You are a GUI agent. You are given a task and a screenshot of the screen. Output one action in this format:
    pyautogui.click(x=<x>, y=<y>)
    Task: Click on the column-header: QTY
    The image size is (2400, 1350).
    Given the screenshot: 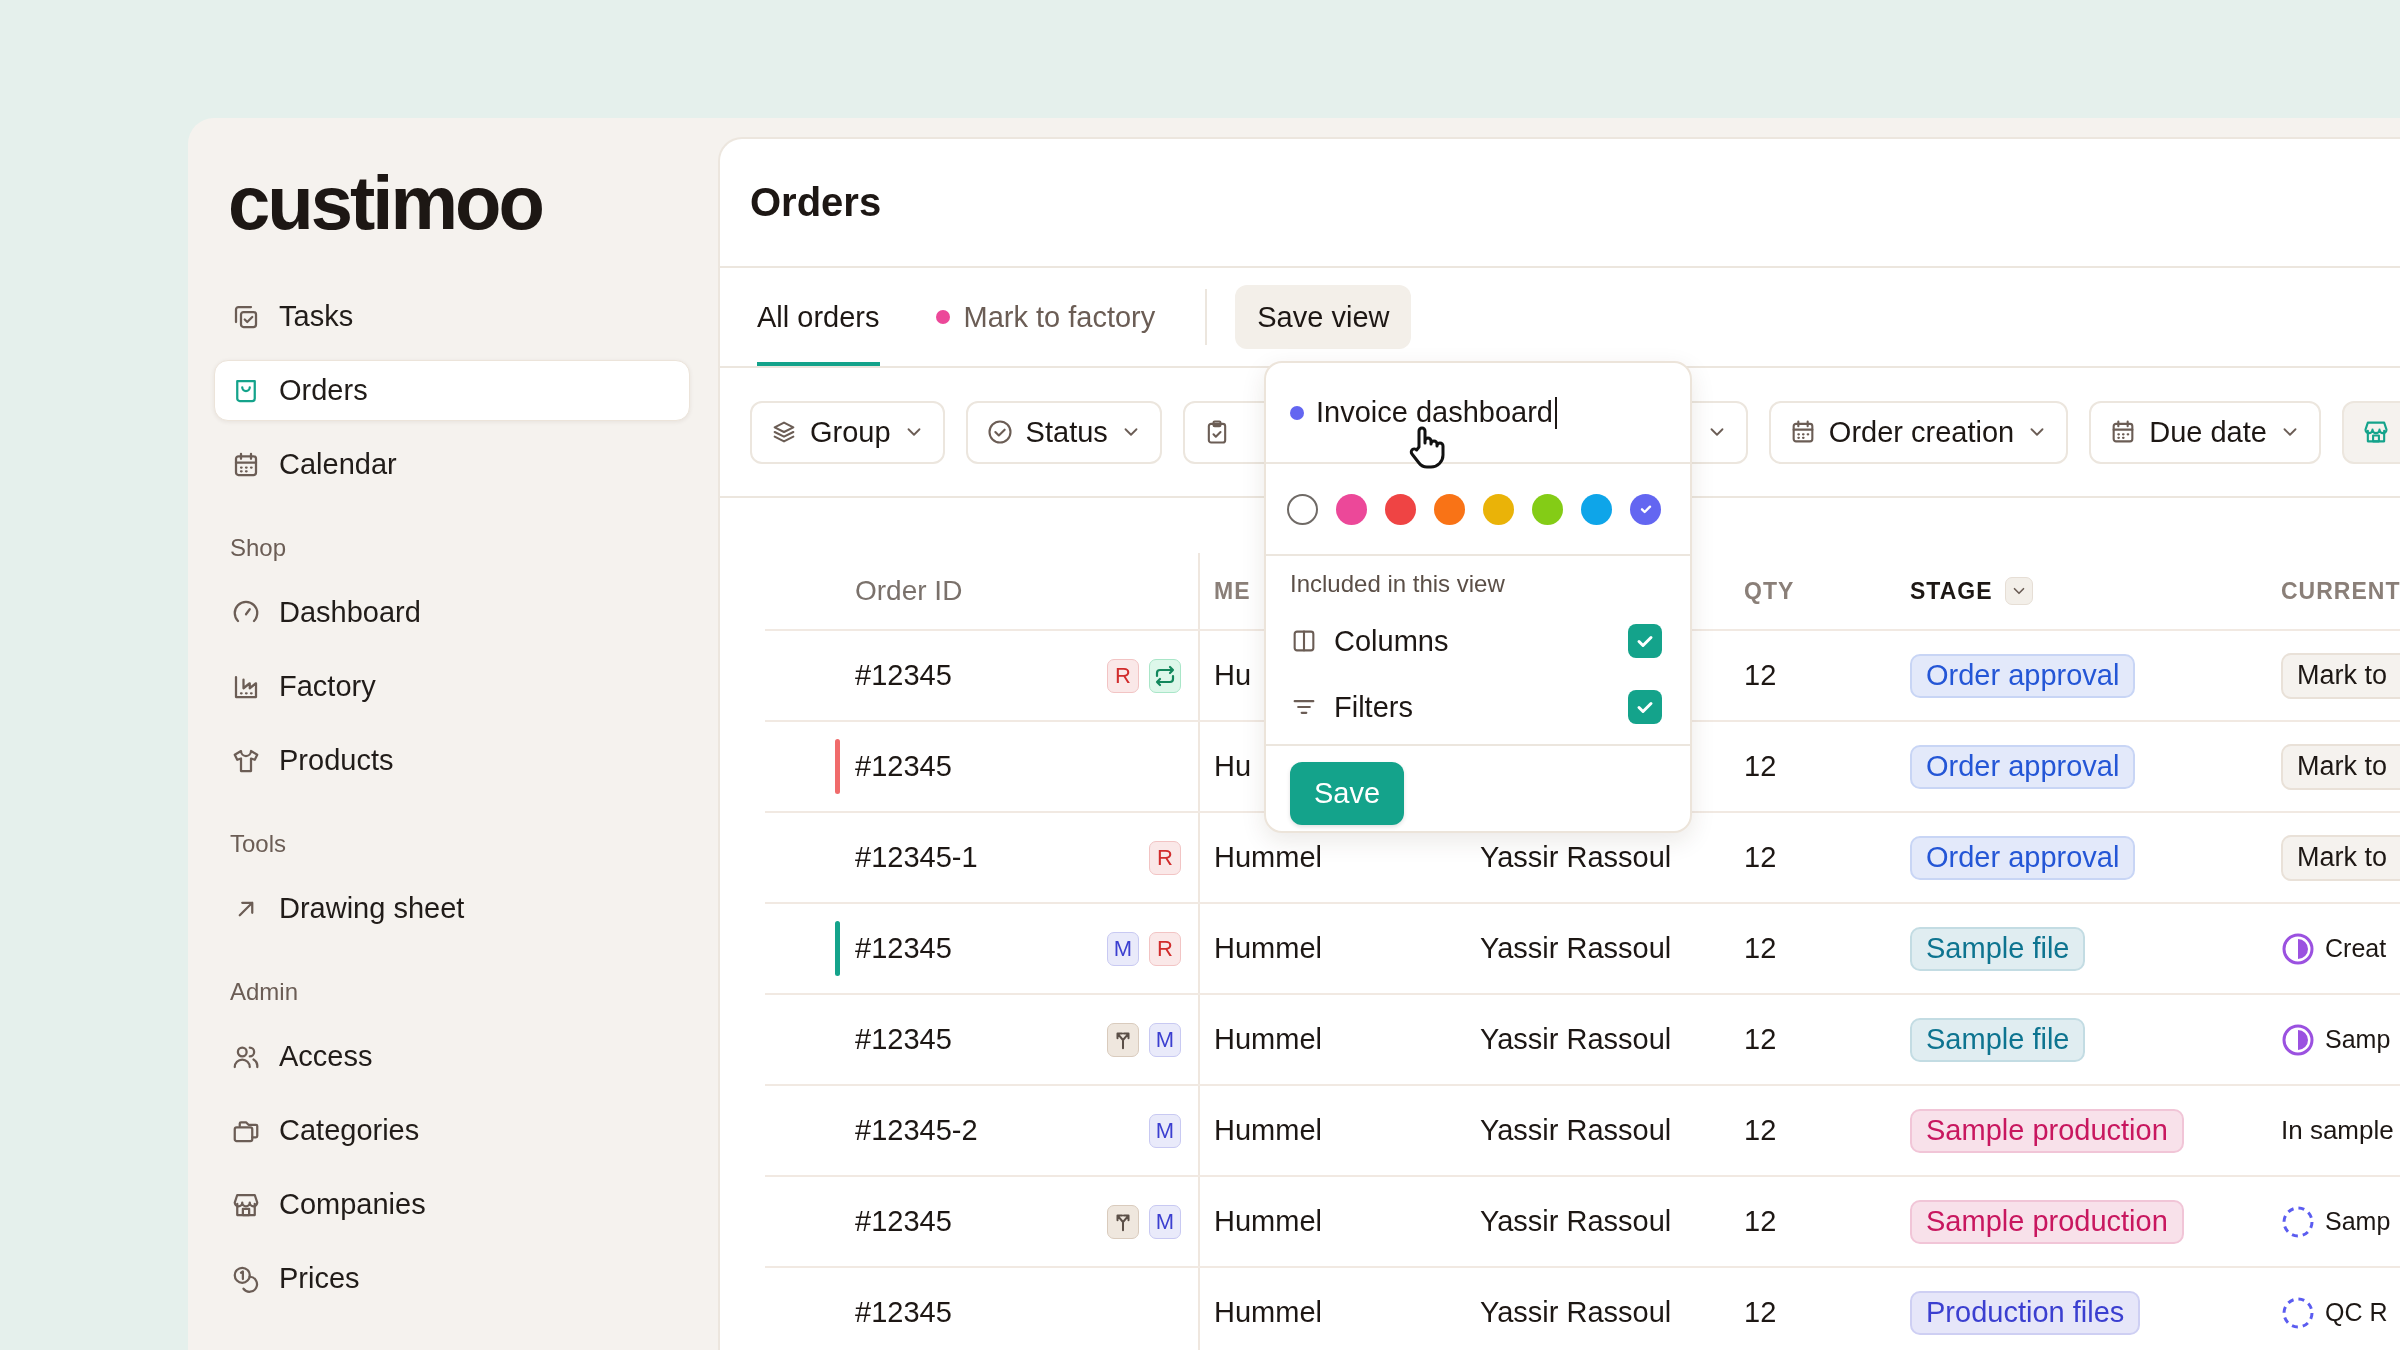 What is the action you would take?
    pyautogui.click(x=1769, y=591)
    